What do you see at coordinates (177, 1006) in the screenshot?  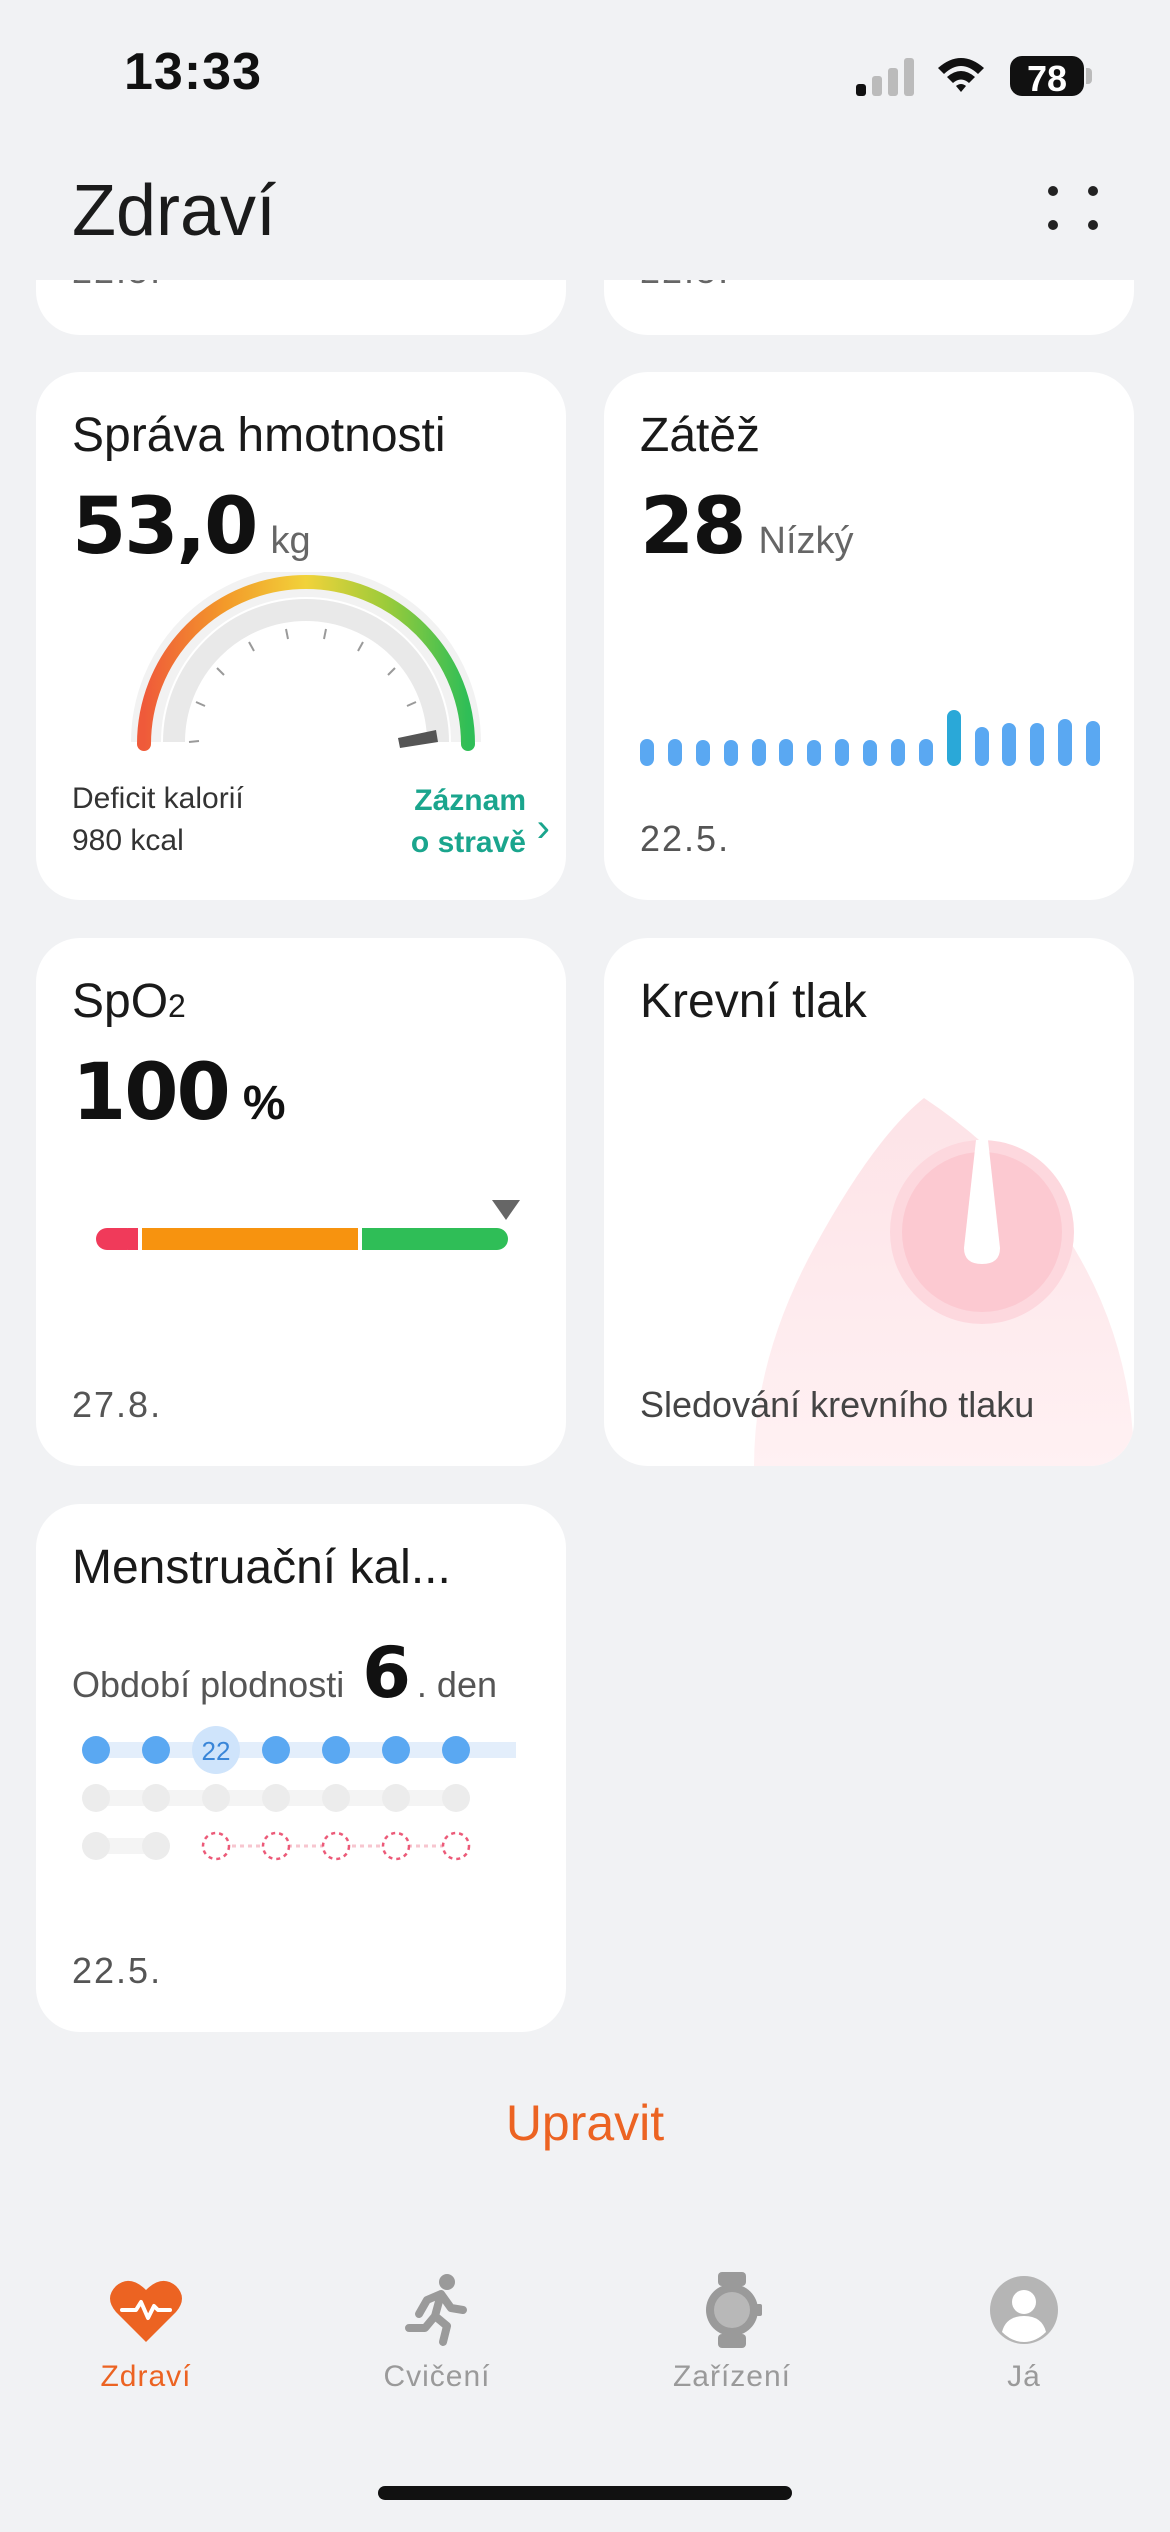 I see `spo2-title-subscript: 2` at bounding box center [177, 1006].